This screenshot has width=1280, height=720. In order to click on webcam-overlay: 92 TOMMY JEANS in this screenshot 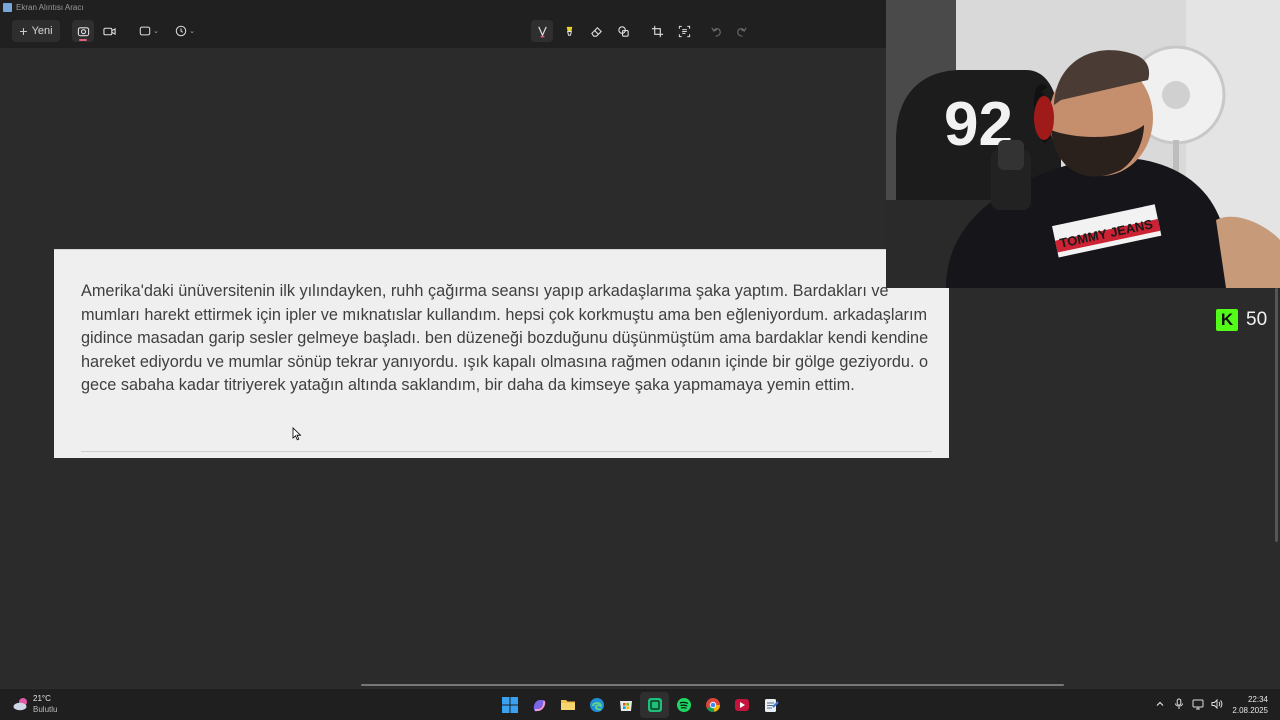, I will do `click(1083, 144)`.